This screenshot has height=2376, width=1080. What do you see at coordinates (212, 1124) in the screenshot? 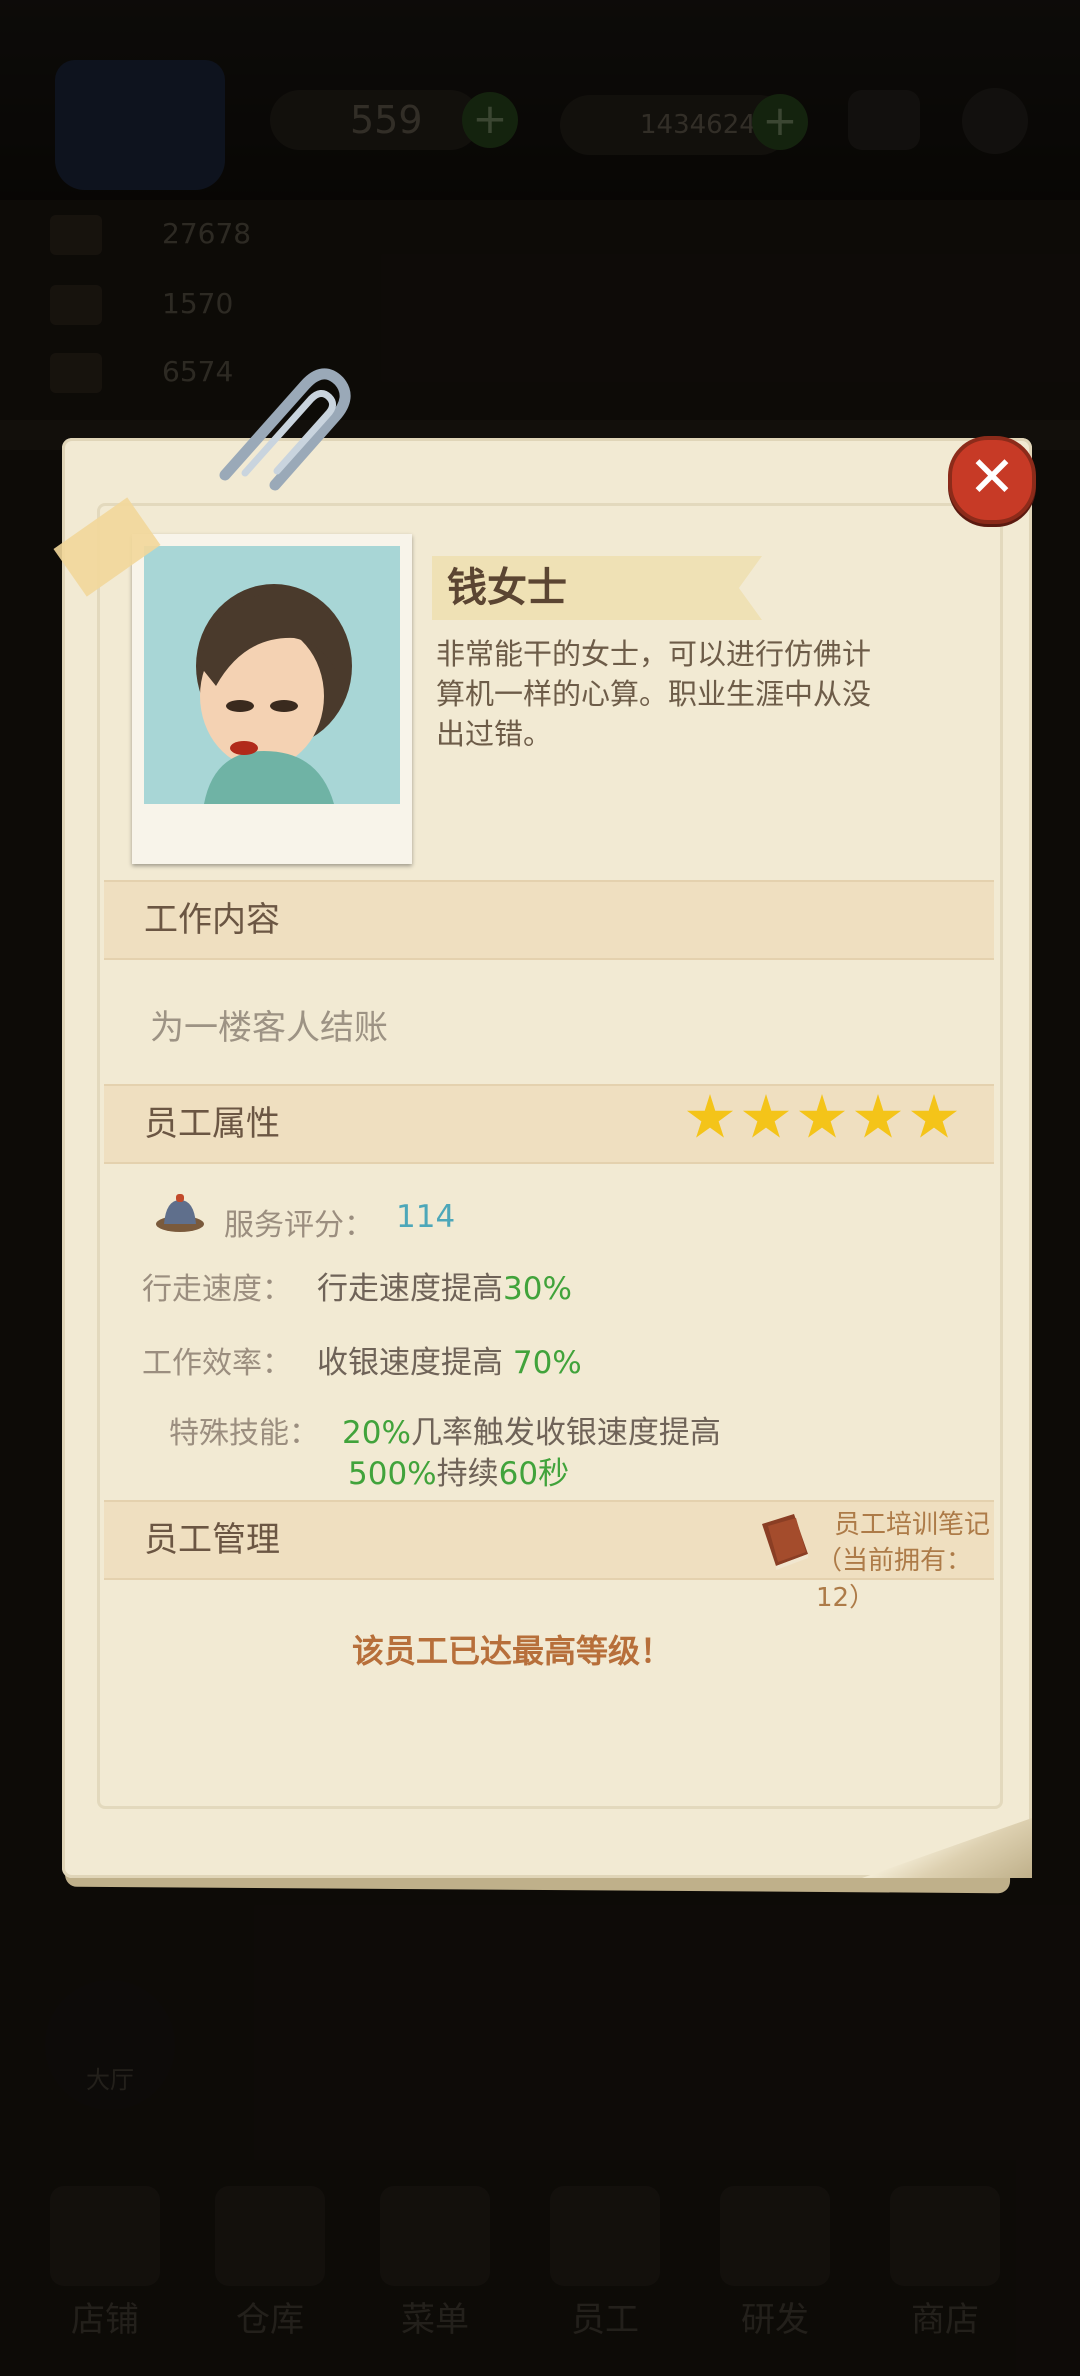
I see `attributes-section-title: 员工属性` at bounding box center [212, 1124].